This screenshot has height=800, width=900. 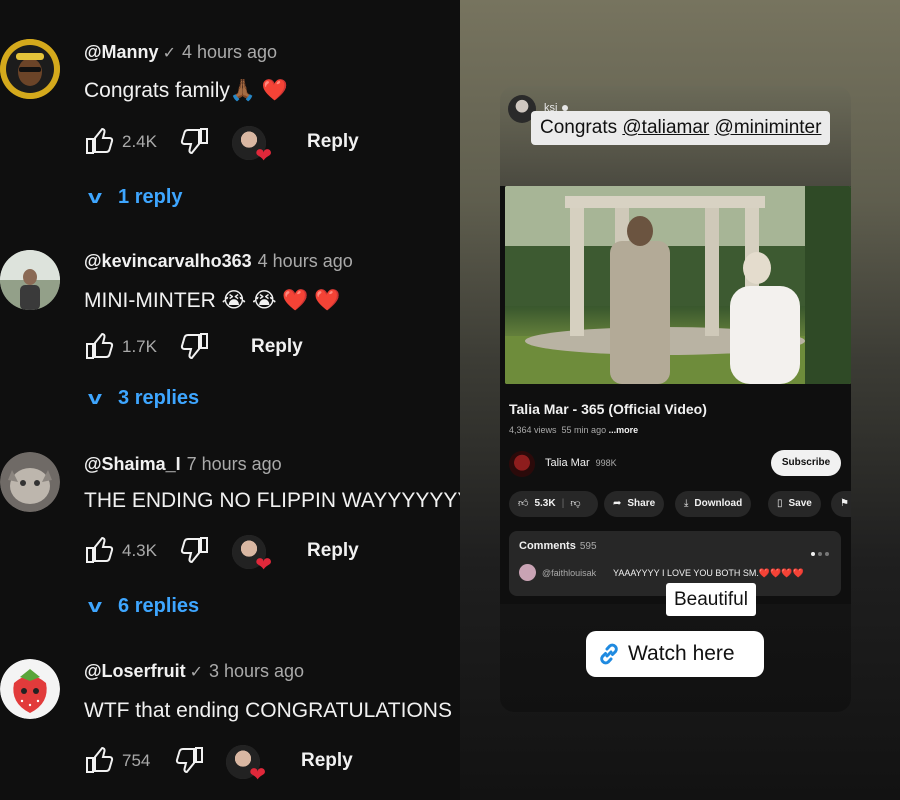 What do you see at coordinates (794, 504) in the screenshot?
I see `save-button: ▯ Save` at bounding box center [794, 504].